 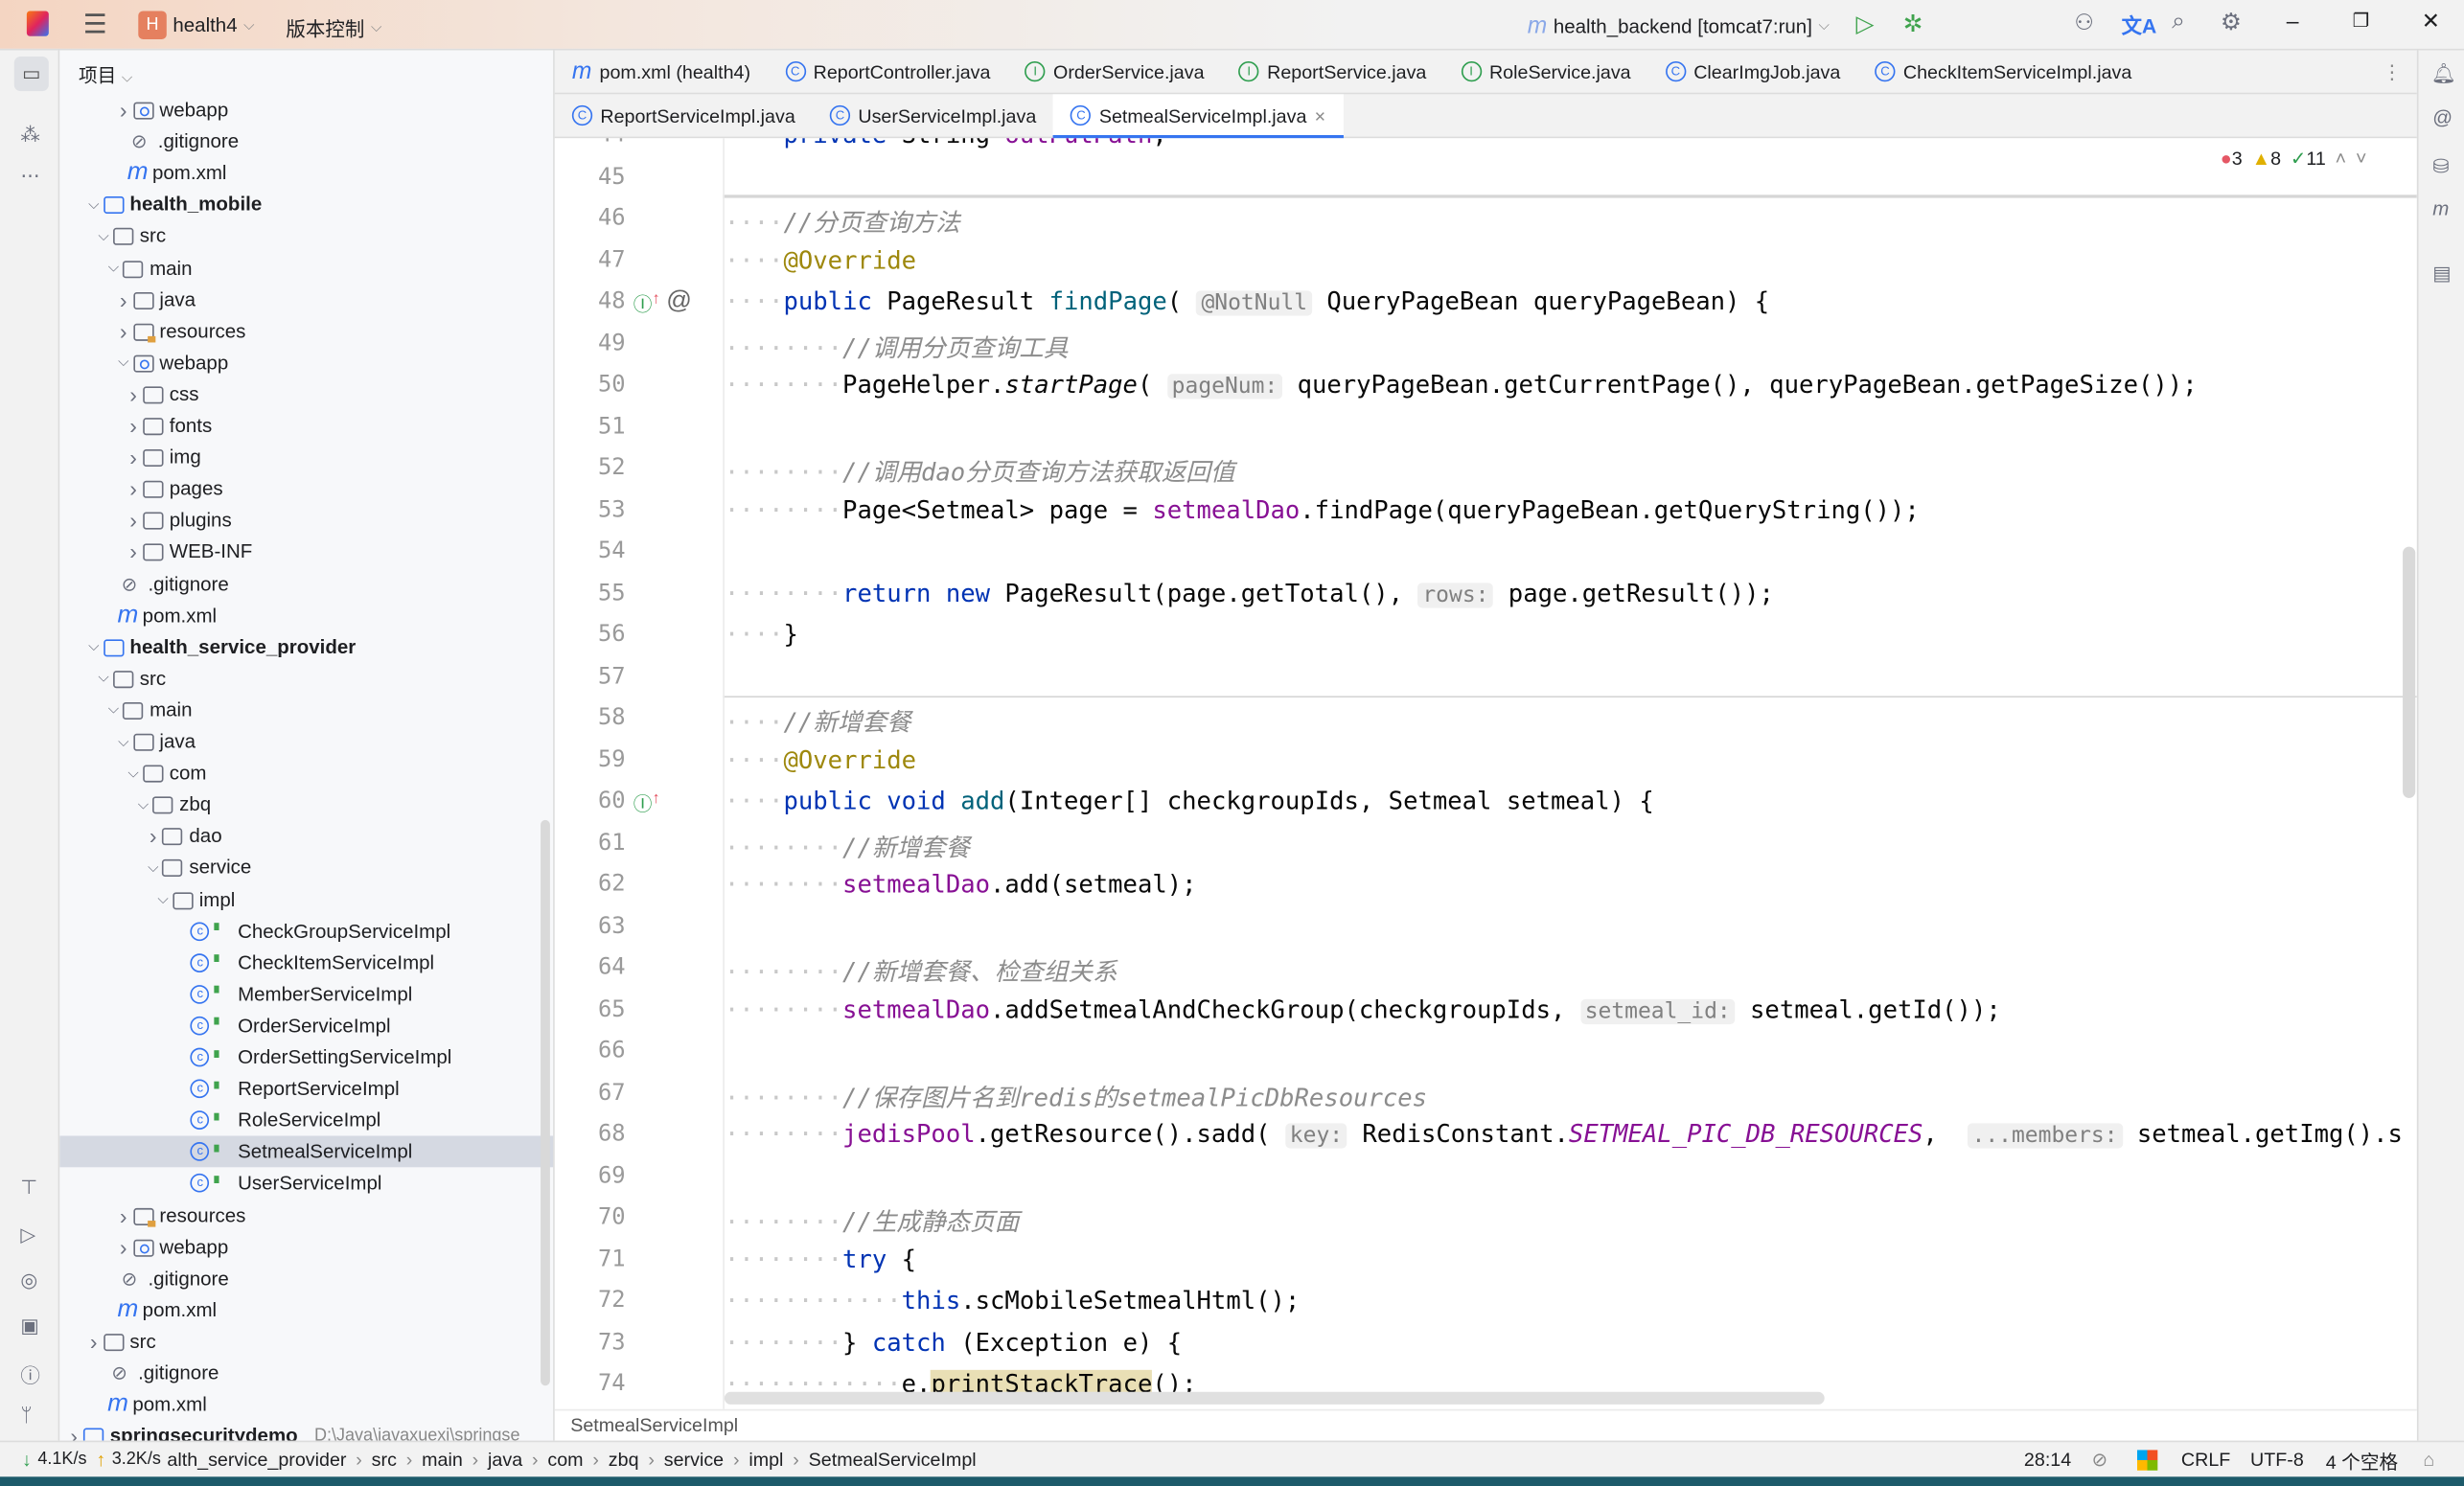 I want to click on code-line: ········try {, so click(x=820, y=1259).